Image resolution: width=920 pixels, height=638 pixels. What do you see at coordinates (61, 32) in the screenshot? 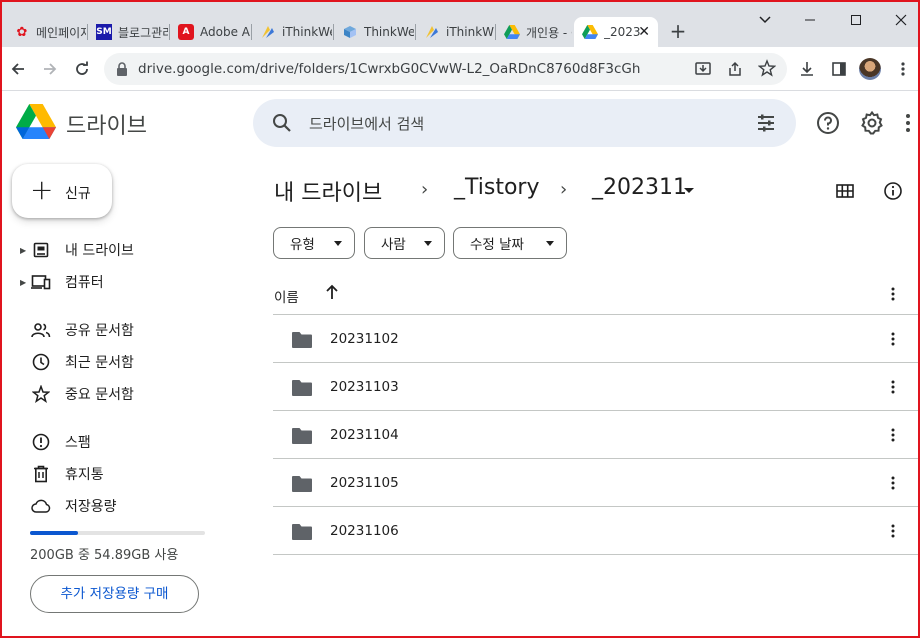
I see `tab-title: 메인페이지` at bounding box center [61, 32].